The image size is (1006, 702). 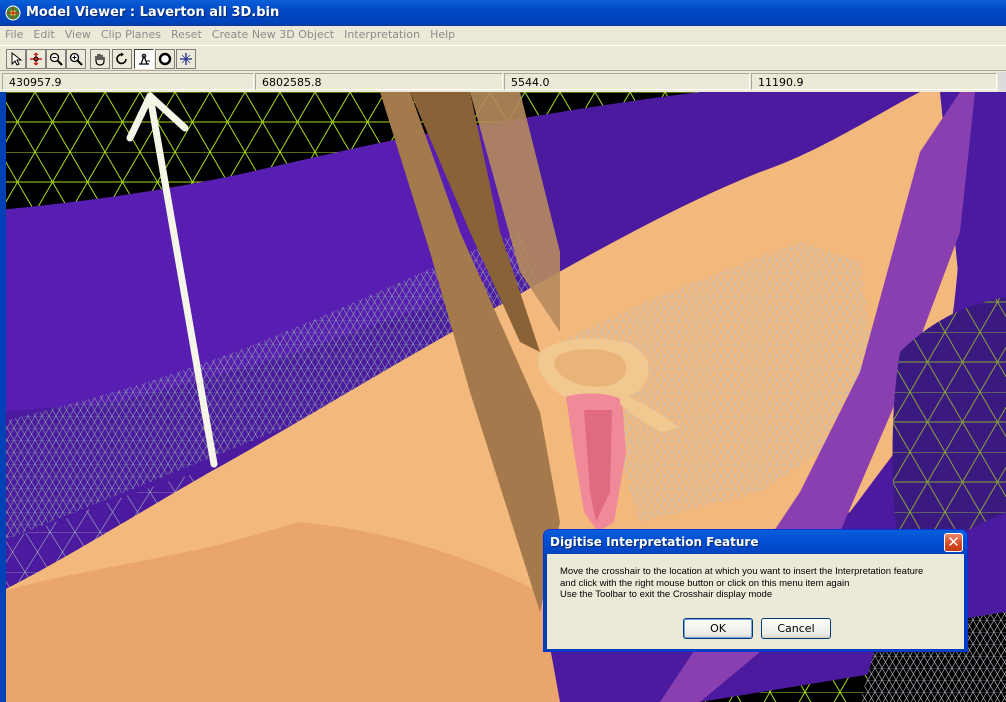 I want to click on cancel-button: Cancel, so click(x=796, y=628).